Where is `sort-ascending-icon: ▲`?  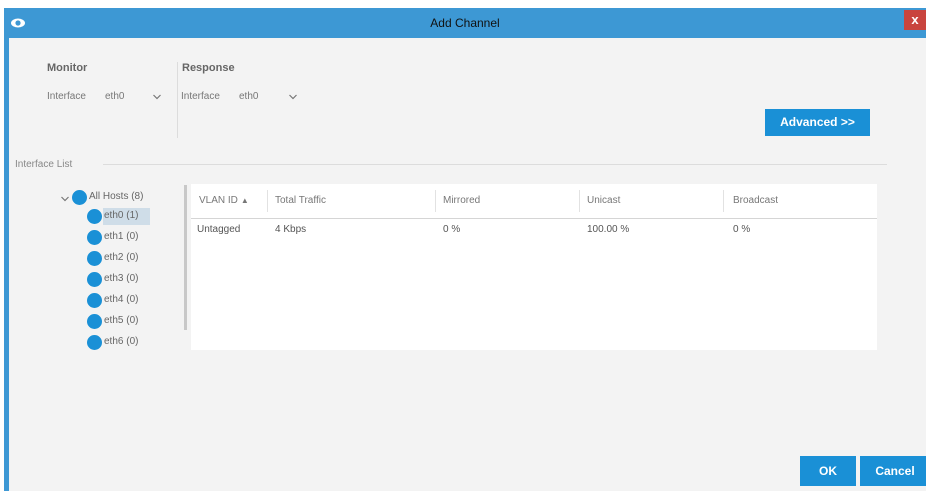
sort-ascending-icon: ▲ is located at coordinates (244, 200).